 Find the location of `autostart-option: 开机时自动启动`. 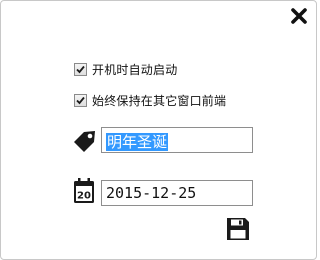

autostart-option: 开机时自动启动 is located at coordinates (125, 69).